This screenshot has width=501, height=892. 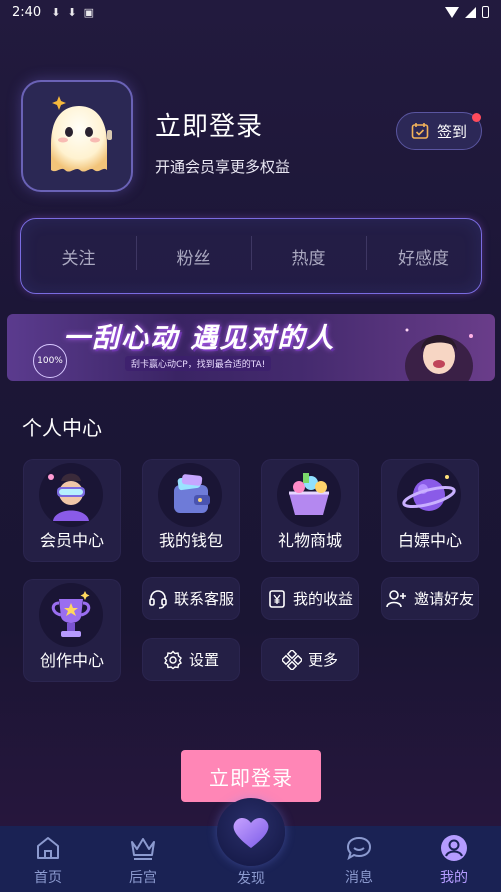 I want to click on status-bar: 2:40 ⬇ ⬇ ▣, so click(x=250, y=12).